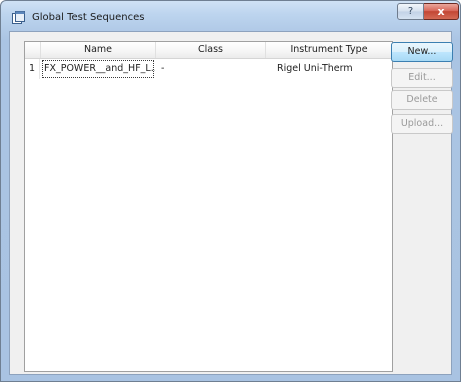 This screenshot has width=461, height=382. I want to click on close-icon: x, so click(441, 11).